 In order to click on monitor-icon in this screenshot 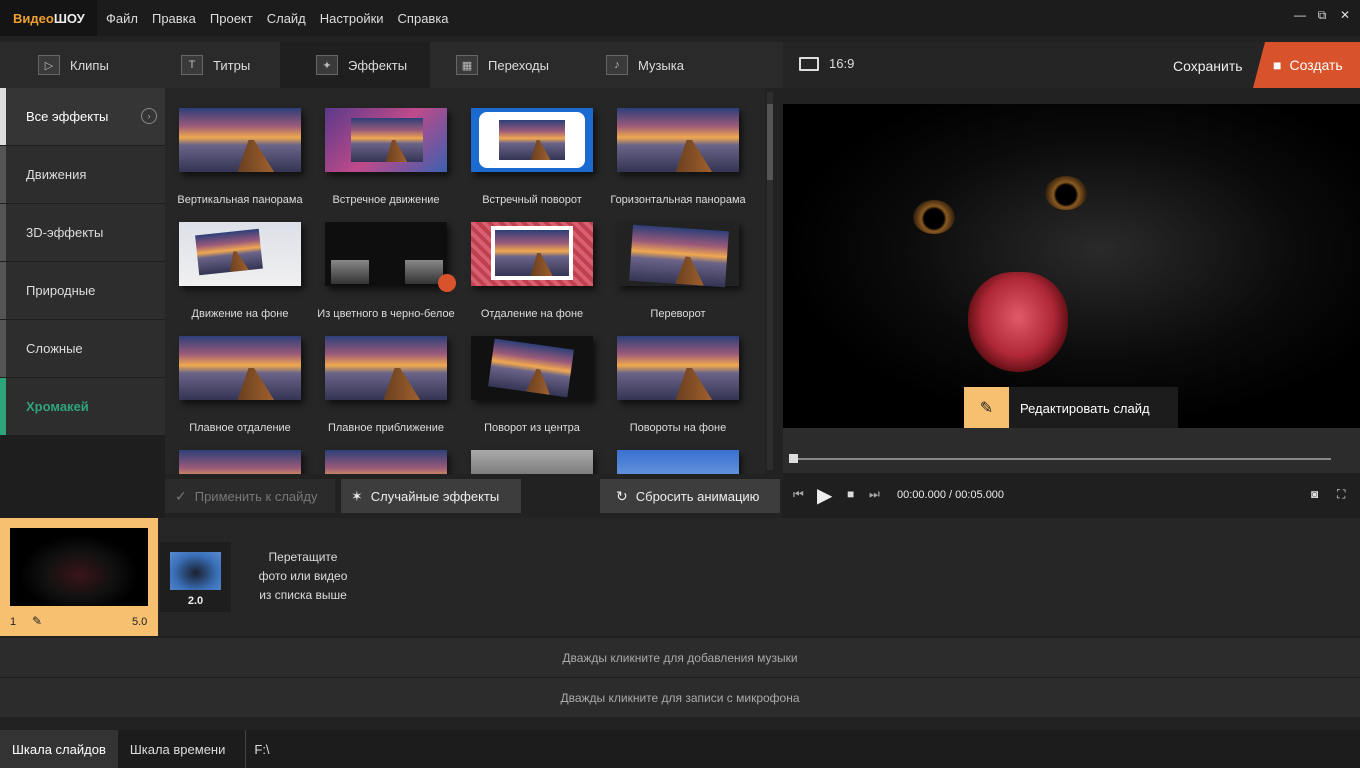, I will do `click(809, 63)`.